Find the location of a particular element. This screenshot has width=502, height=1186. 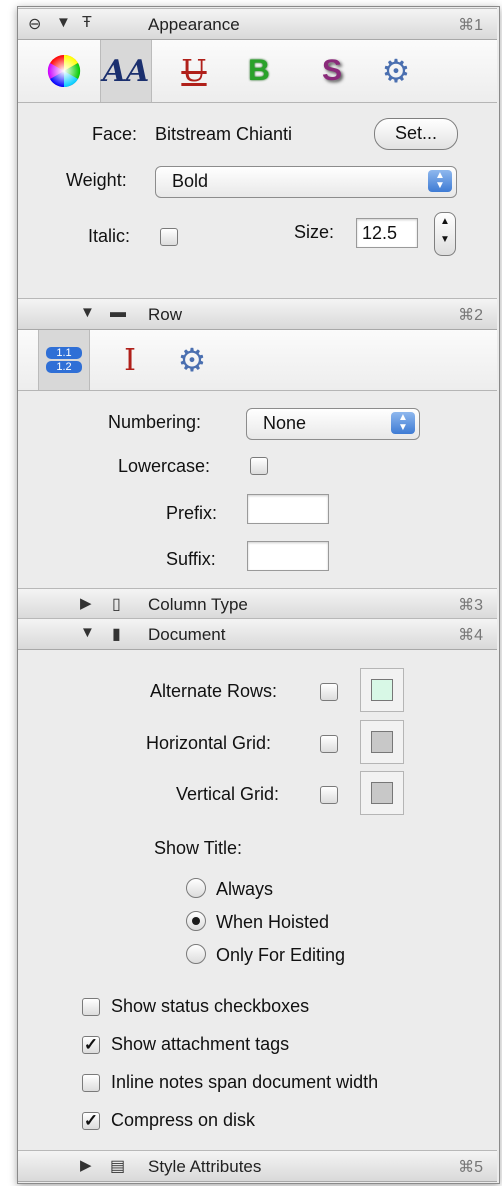

style-attributes-title: Style Attributes is located at coordinates (205, 1166).